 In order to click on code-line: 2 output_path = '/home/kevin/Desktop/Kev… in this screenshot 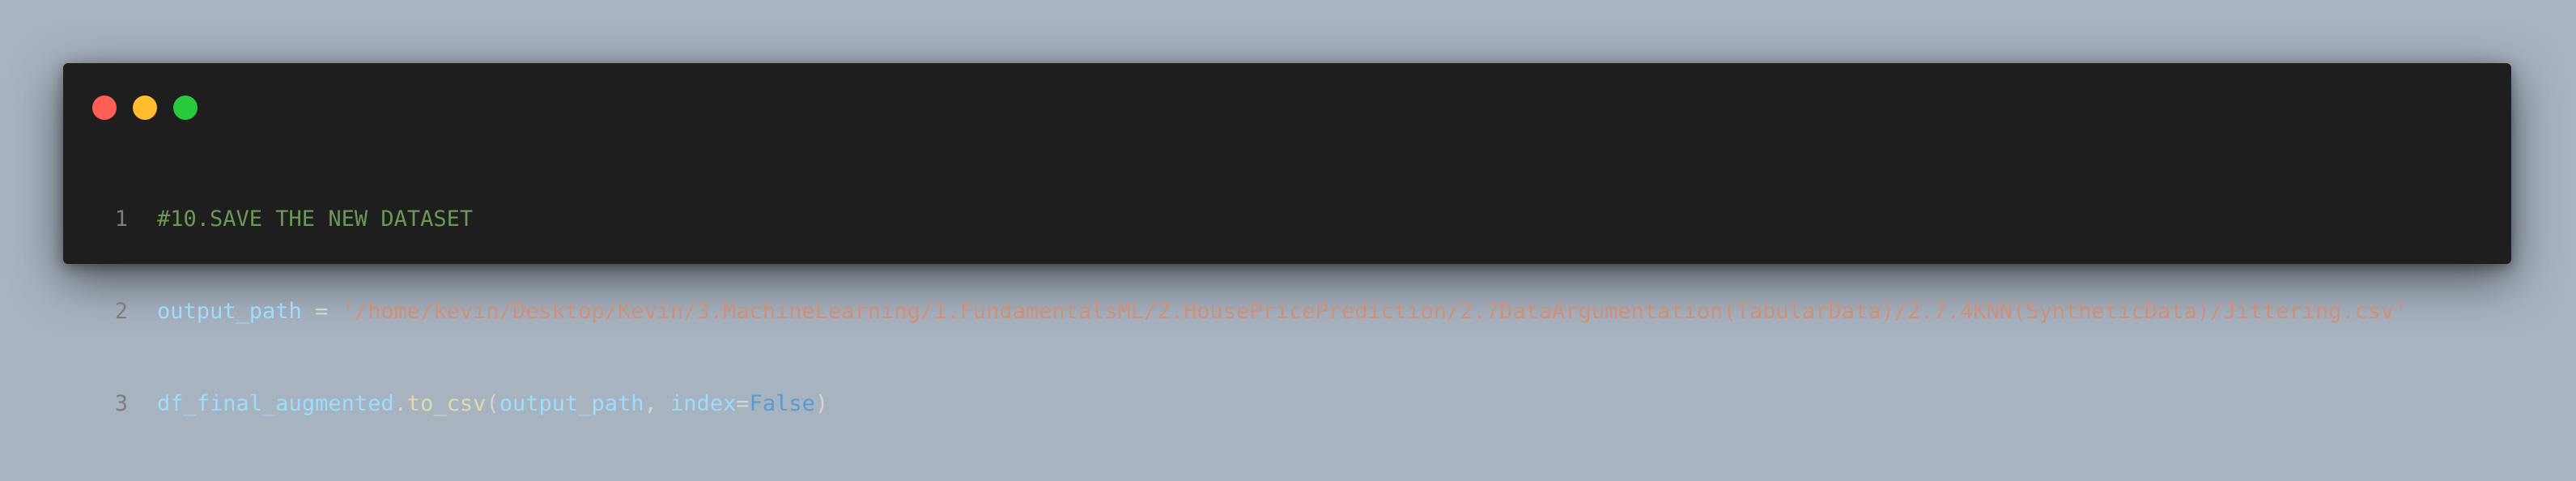, I will do `click(1287, 311)`.